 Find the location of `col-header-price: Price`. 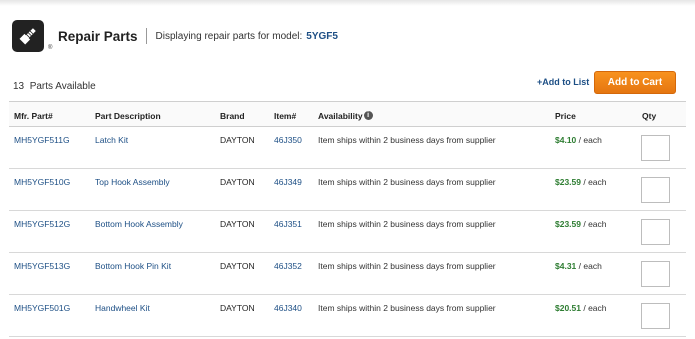

col-header-price: Price is located at coordinates (565, 116).